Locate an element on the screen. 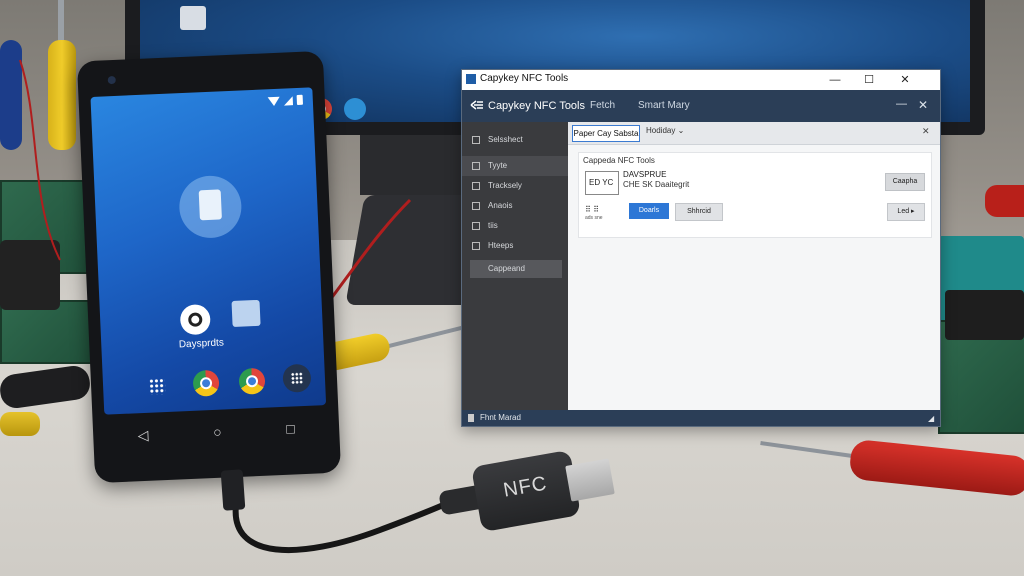 This screenshot has height=576, width=1024. sidebar-item-3: Anaois is located at coordinates (515, 206).